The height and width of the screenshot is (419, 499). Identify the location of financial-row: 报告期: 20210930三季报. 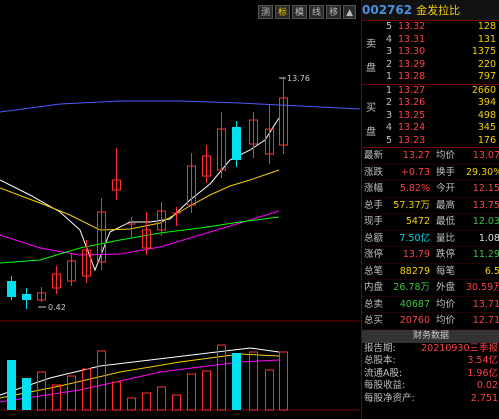
(430, 349).